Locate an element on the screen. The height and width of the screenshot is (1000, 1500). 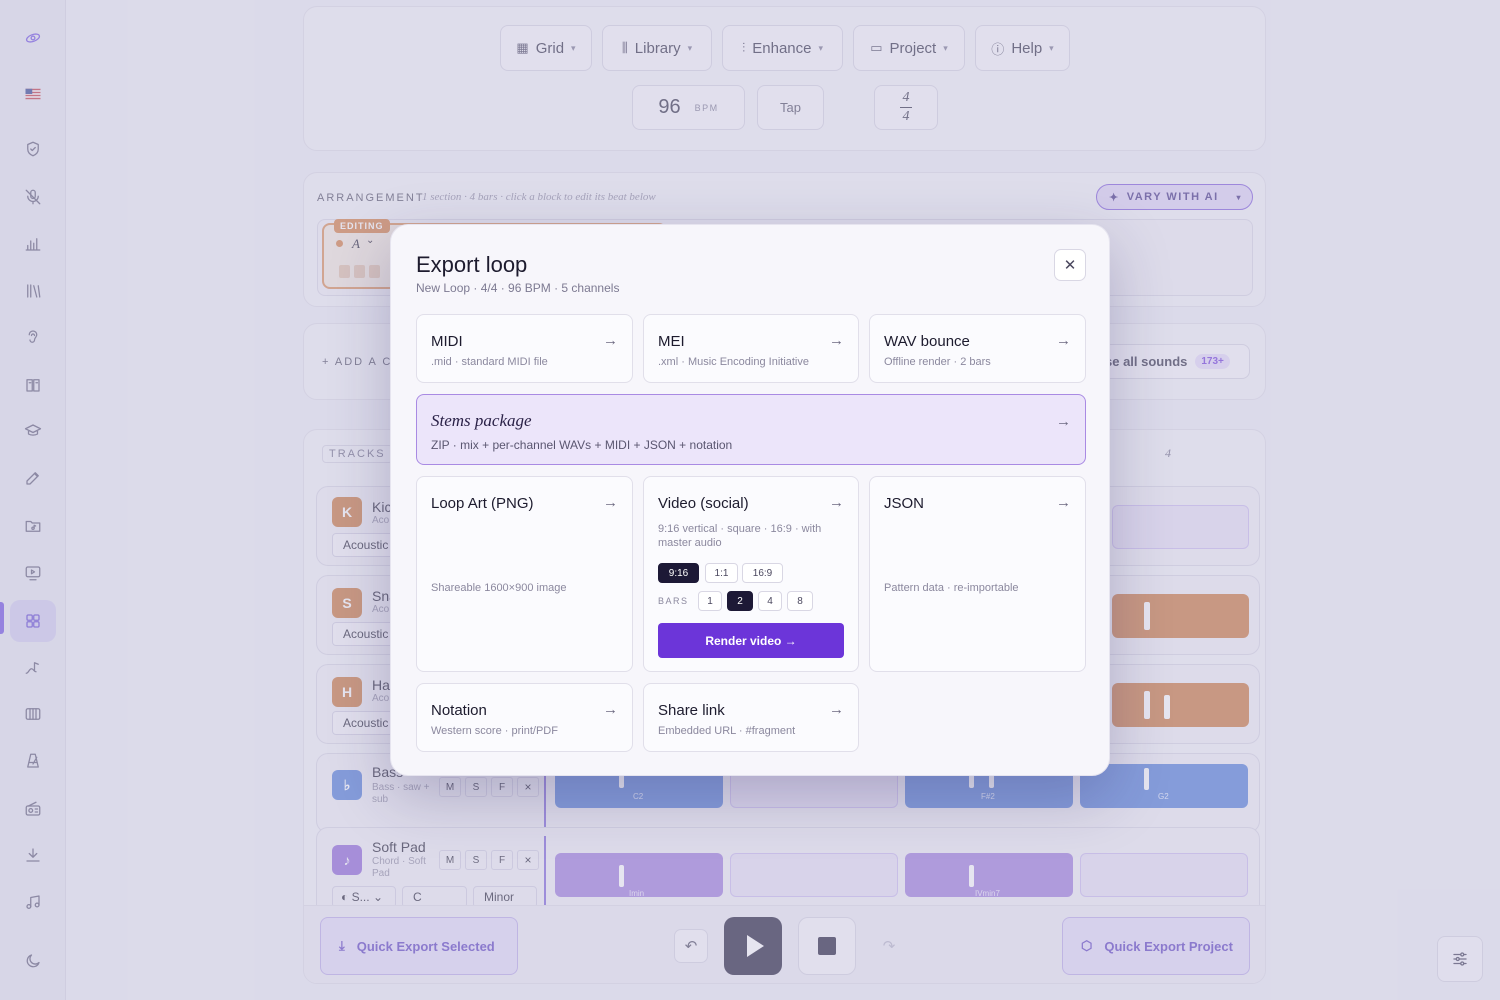
export-json-card: JSON Pattern data · re-importable → is located at coordinates (977, 574).